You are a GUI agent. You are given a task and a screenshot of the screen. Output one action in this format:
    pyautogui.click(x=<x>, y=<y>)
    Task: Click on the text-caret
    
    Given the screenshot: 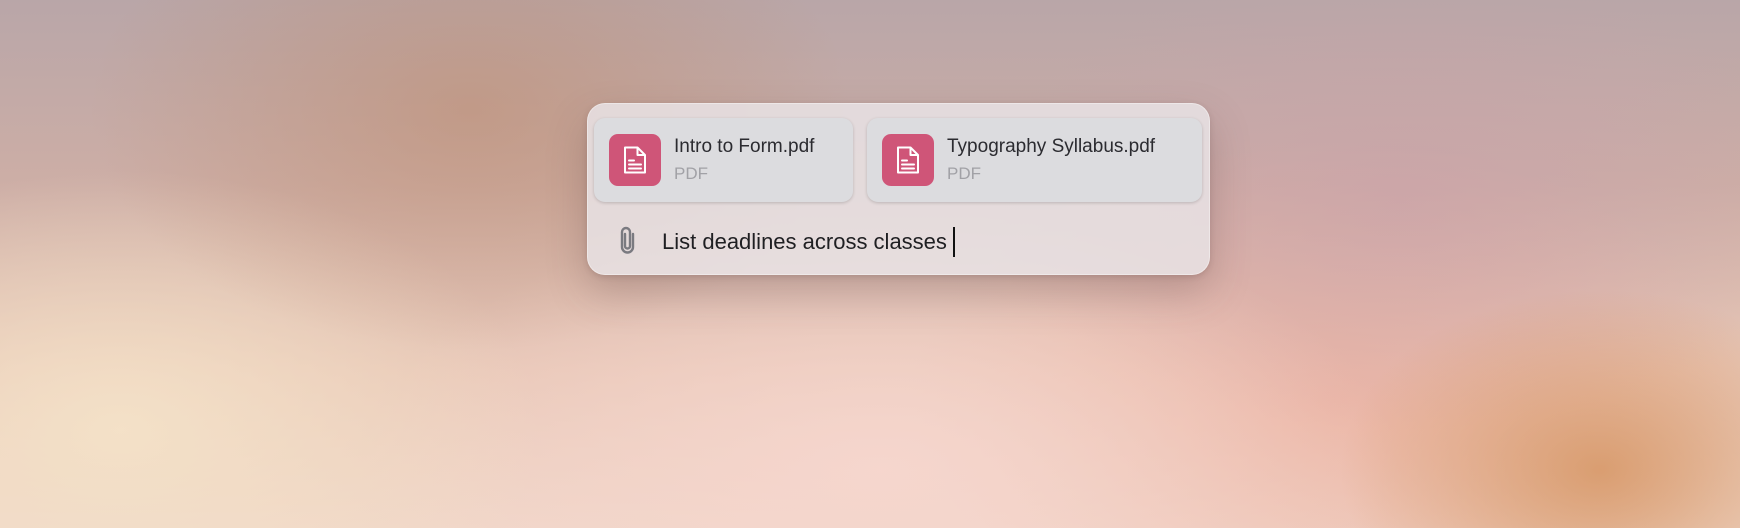 What is the action you would take?
    pyautogui.click(x=953, y=242)
    